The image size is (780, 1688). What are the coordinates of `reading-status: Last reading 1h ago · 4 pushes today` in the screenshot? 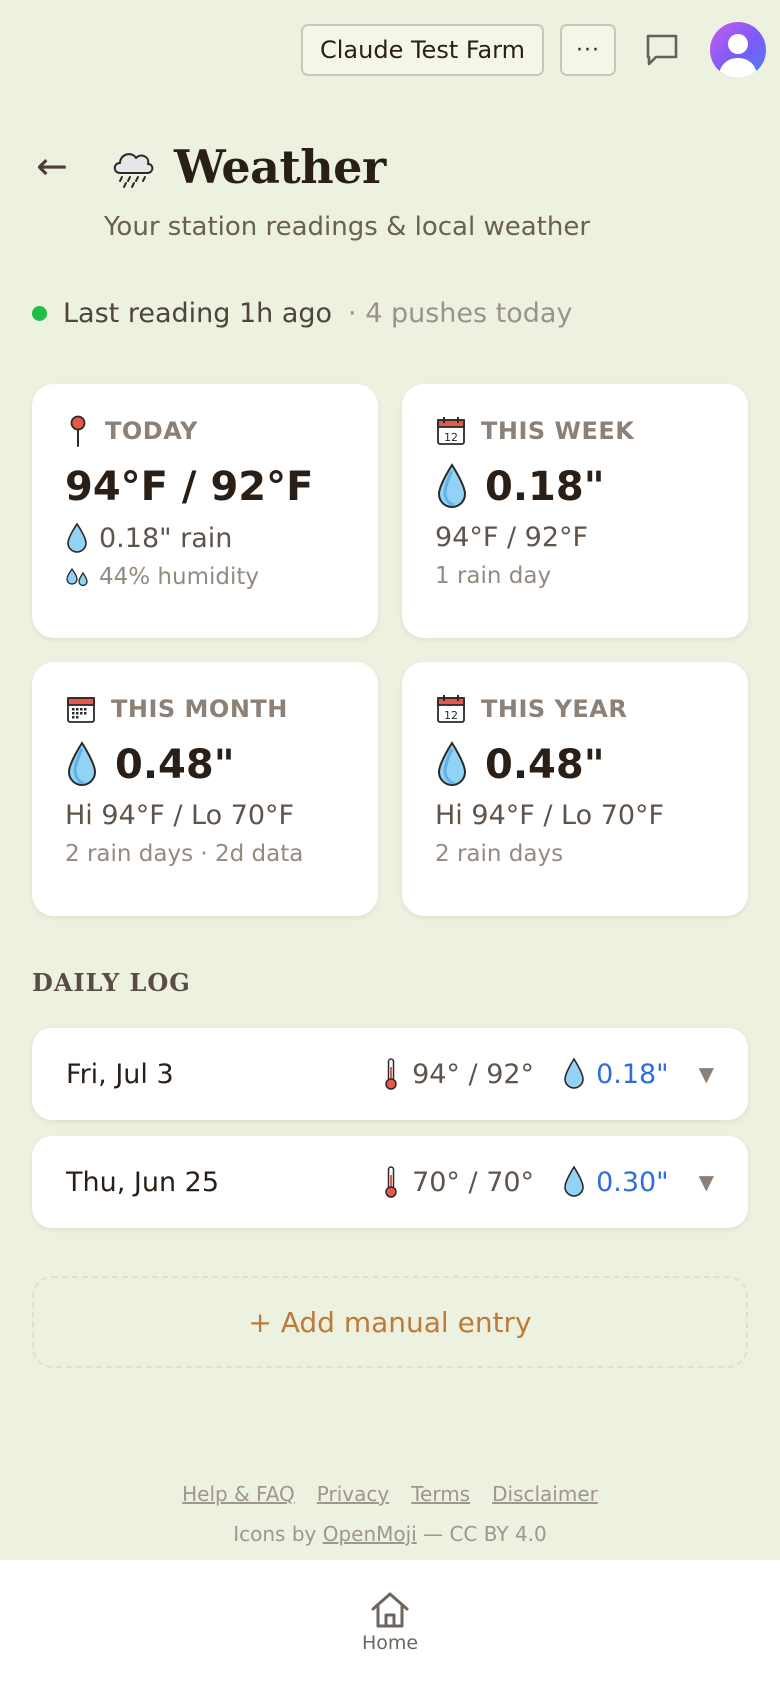 It's located at (302, 313).